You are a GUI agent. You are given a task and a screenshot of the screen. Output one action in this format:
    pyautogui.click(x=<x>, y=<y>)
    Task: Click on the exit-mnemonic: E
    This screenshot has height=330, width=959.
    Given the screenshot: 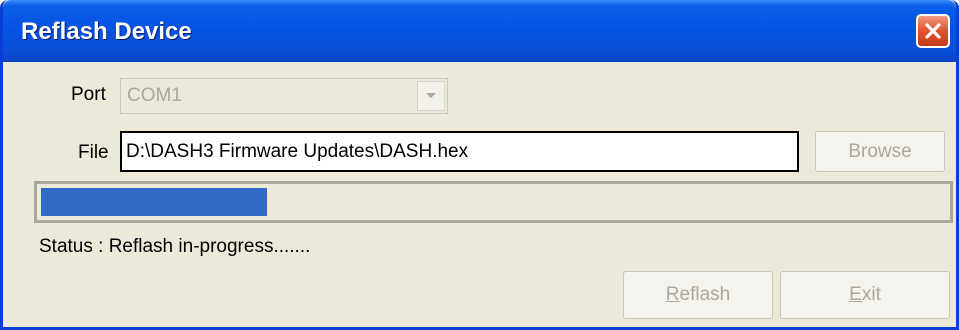 What is the action you would take?
    pyautogui.click(x=855, y=294)
    